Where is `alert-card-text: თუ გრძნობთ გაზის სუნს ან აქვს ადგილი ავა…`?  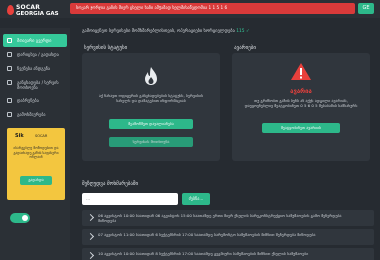
alert-card-text: თუ გრძნობთ გაზის სუნს ან აქვს ადგილი ავა… is located at coordinates (301, 103).